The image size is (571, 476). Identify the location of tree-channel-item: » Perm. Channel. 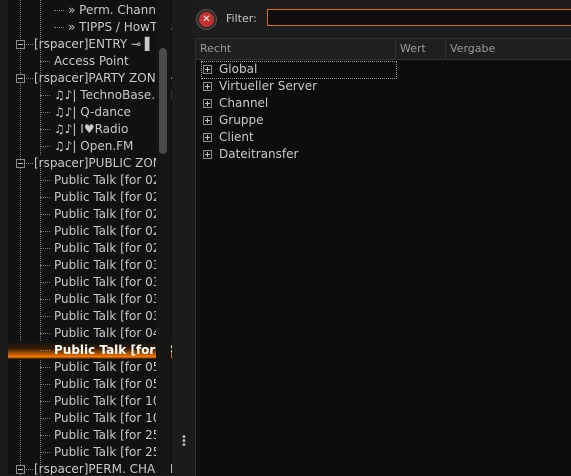
(90, 10).